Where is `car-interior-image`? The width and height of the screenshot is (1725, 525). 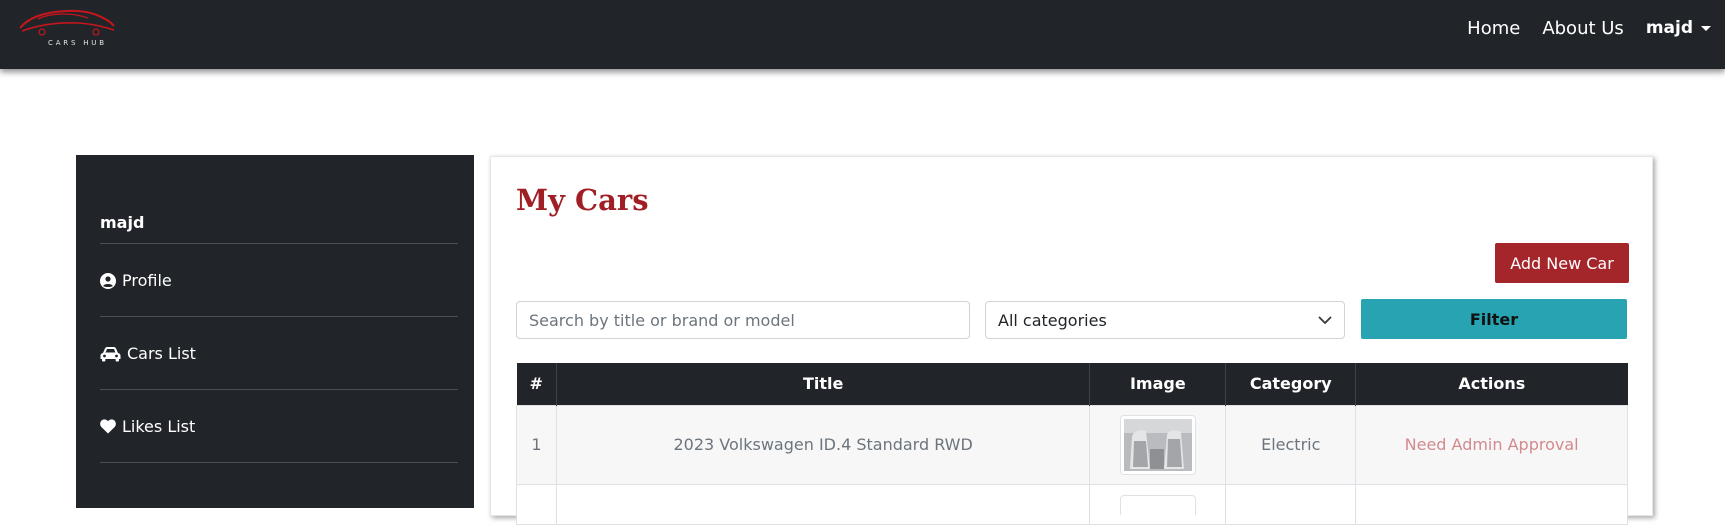 car-interior-image is located at coordinates (1157, 444).